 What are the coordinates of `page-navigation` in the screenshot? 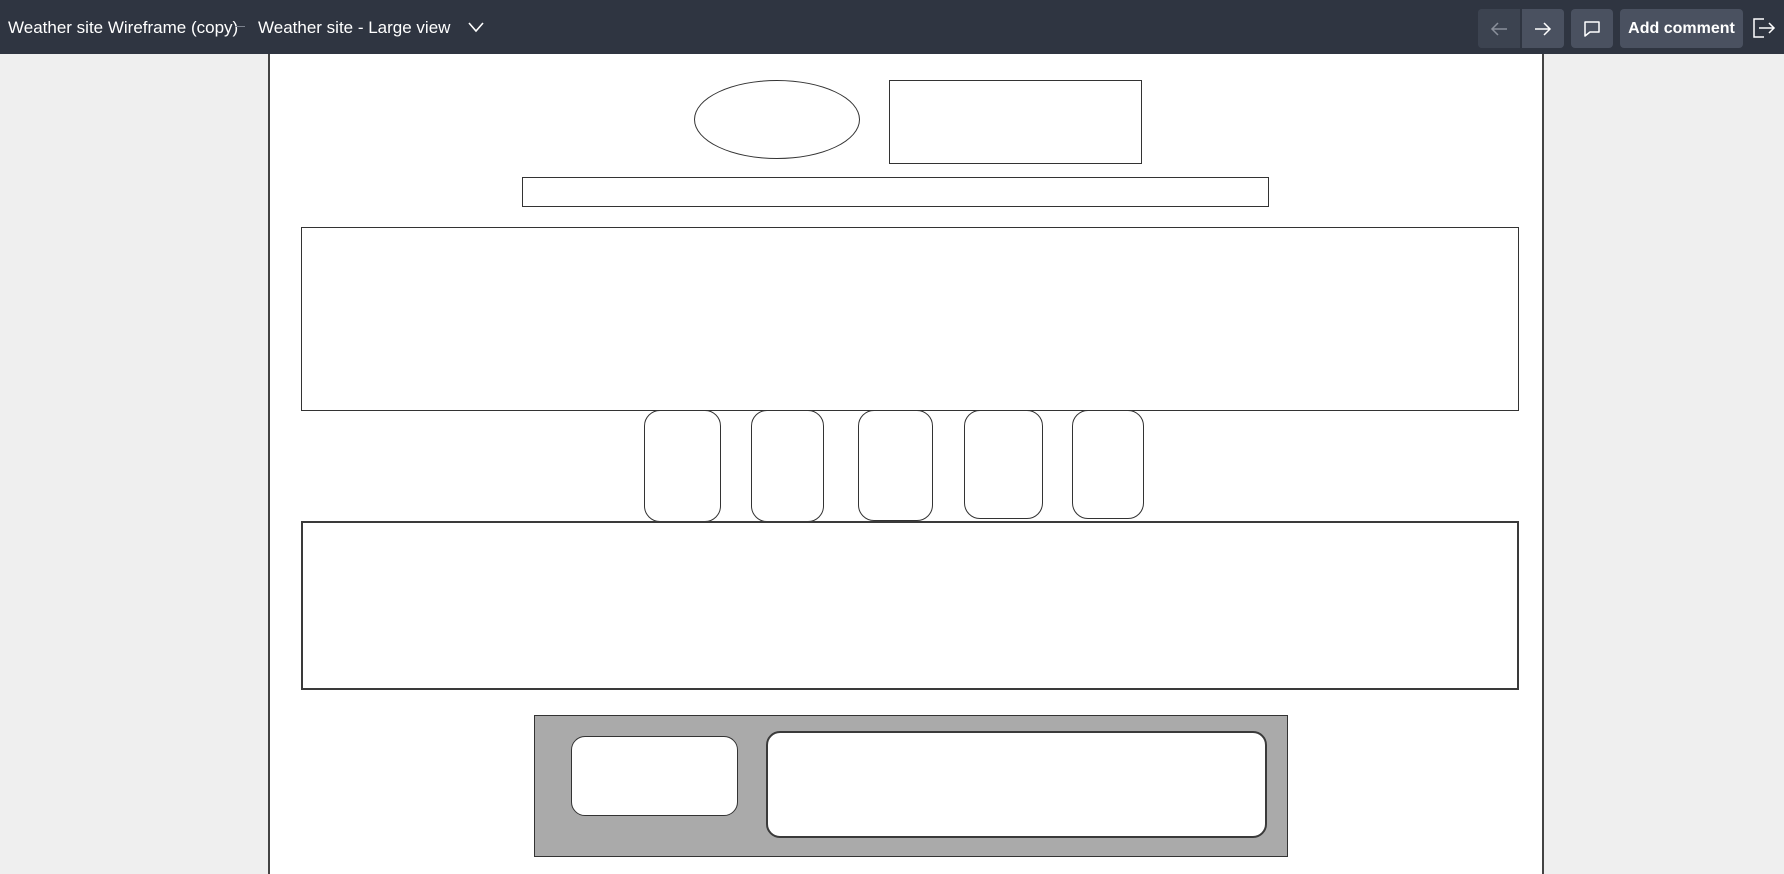 It's located at (1521, 28).